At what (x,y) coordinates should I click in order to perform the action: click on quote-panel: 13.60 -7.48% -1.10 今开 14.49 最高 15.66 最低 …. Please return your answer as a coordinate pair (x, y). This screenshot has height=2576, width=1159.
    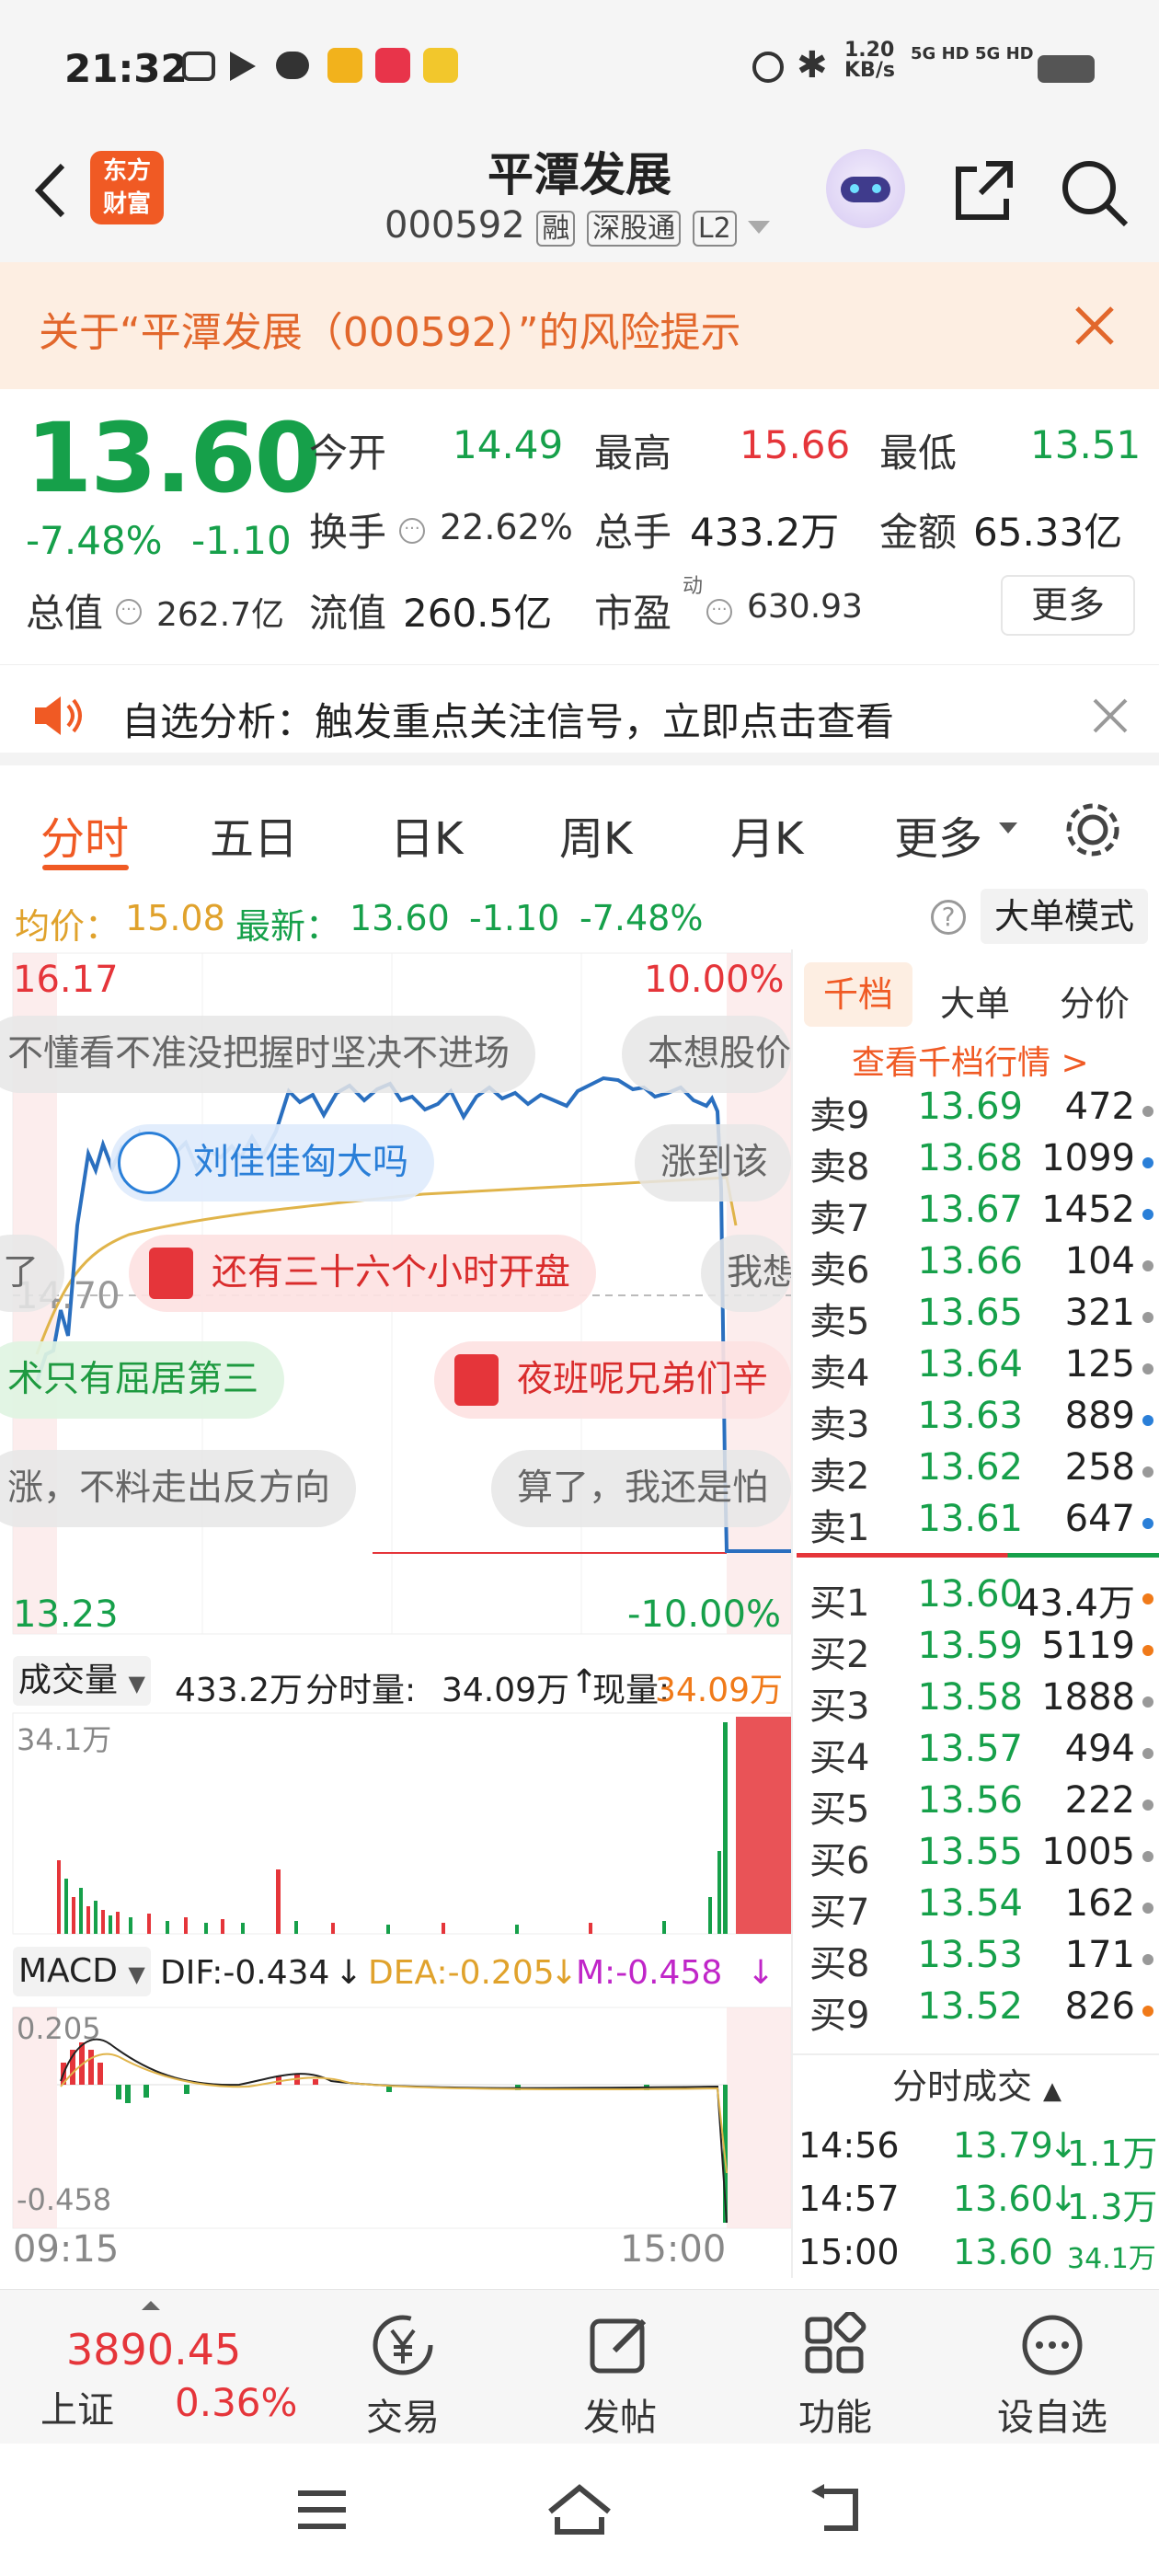
    Looking at the image, I should click on (579, 522).